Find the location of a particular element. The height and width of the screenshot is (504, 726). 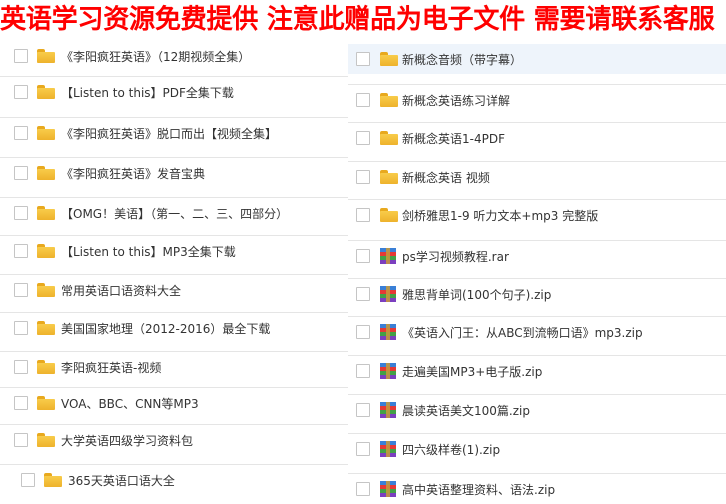

right-file-row: 走遍美国MP3+电子版.zip is located at coordinates (537, 370).